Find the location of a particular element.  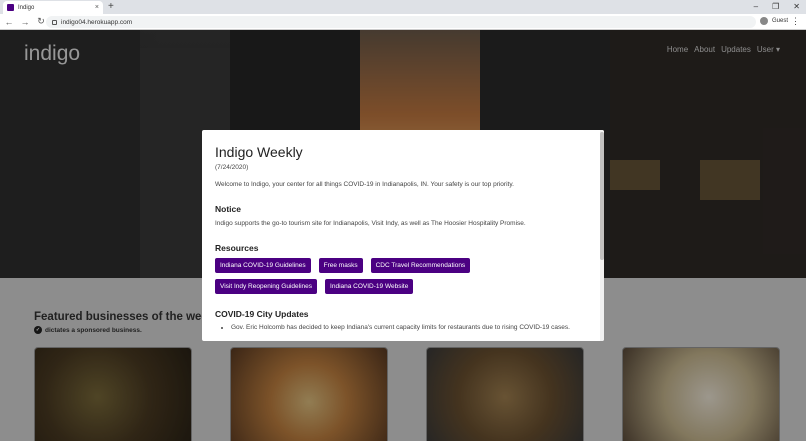

close-window-icon: ✕ is located at coordinates (796, 7).